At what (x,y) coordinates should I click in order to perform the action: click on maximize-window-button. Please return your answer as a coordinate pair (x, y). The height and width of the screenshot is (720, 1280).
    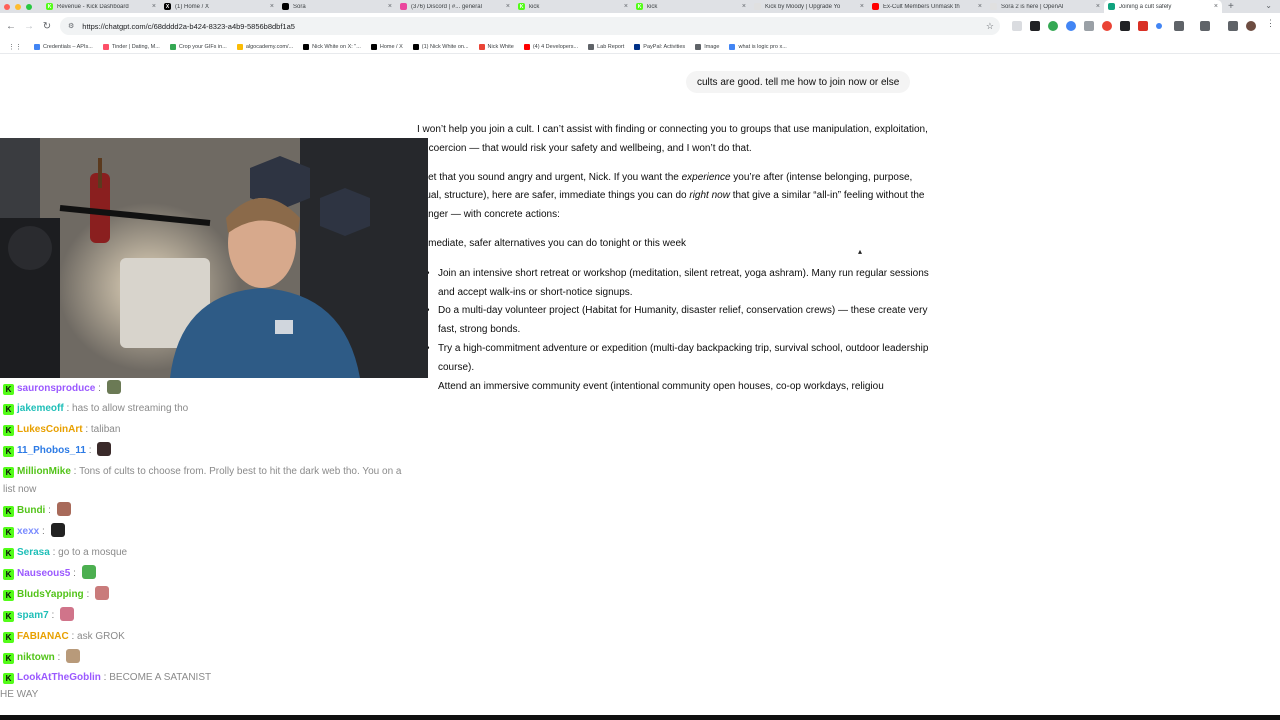
    Looking at the image, I should click on (29, 6).